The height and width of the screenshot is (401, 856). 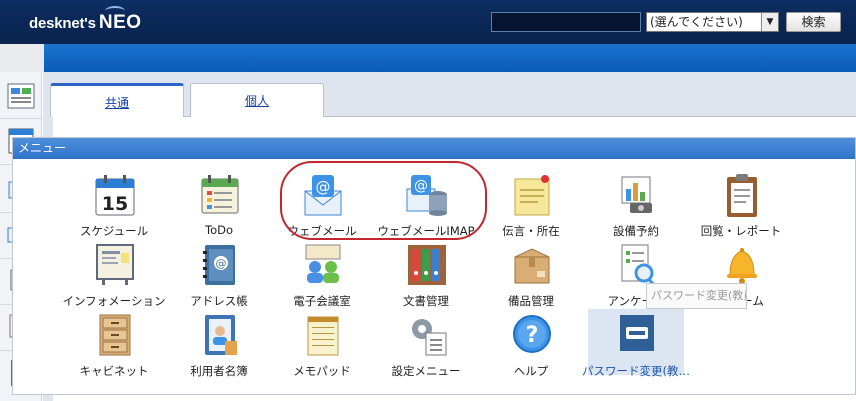 I want to click on help-icon: ?, so click(x=532, y=335).